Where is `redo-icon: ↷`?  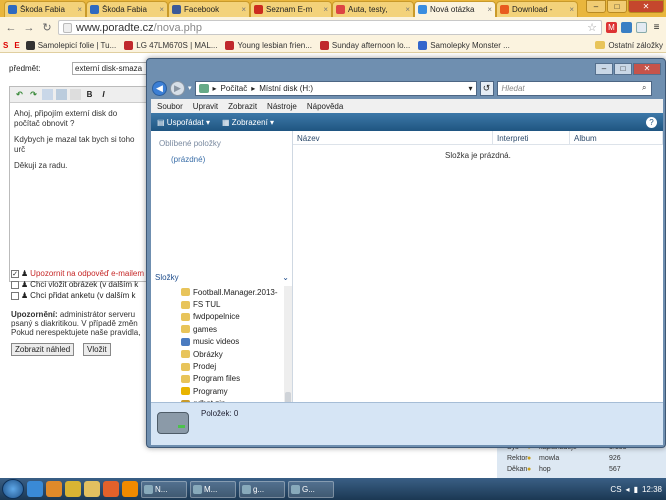 redo-icon: ↷ is located at coordinates (33, 94).